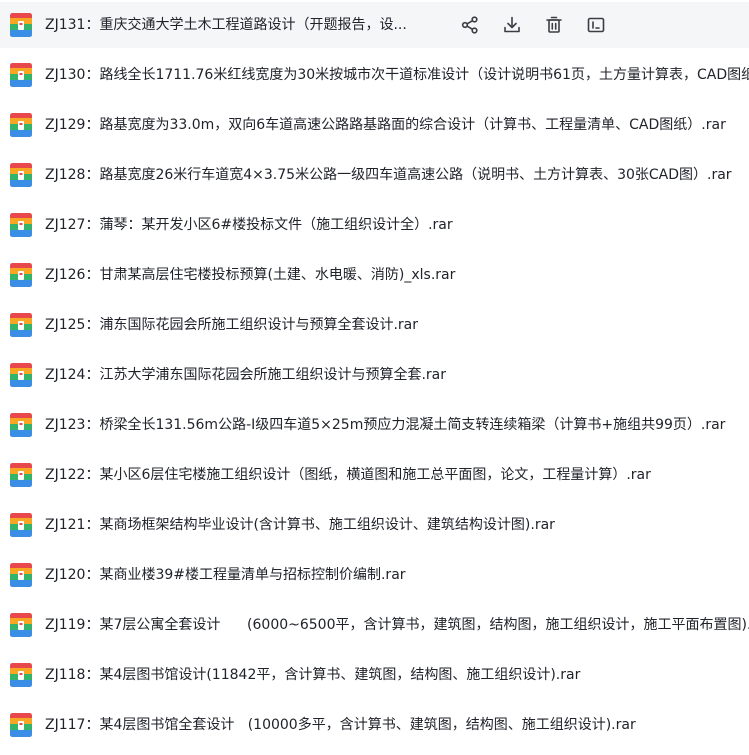 The height and width of the screenshot is (755, 749). What do you see at coordinates (231, 325) in the screenshot?
I see `file-name: ZJ125：浦东国际花园会所施工组织设计与预算全套设计.rar` at bounding box center [231, 325].